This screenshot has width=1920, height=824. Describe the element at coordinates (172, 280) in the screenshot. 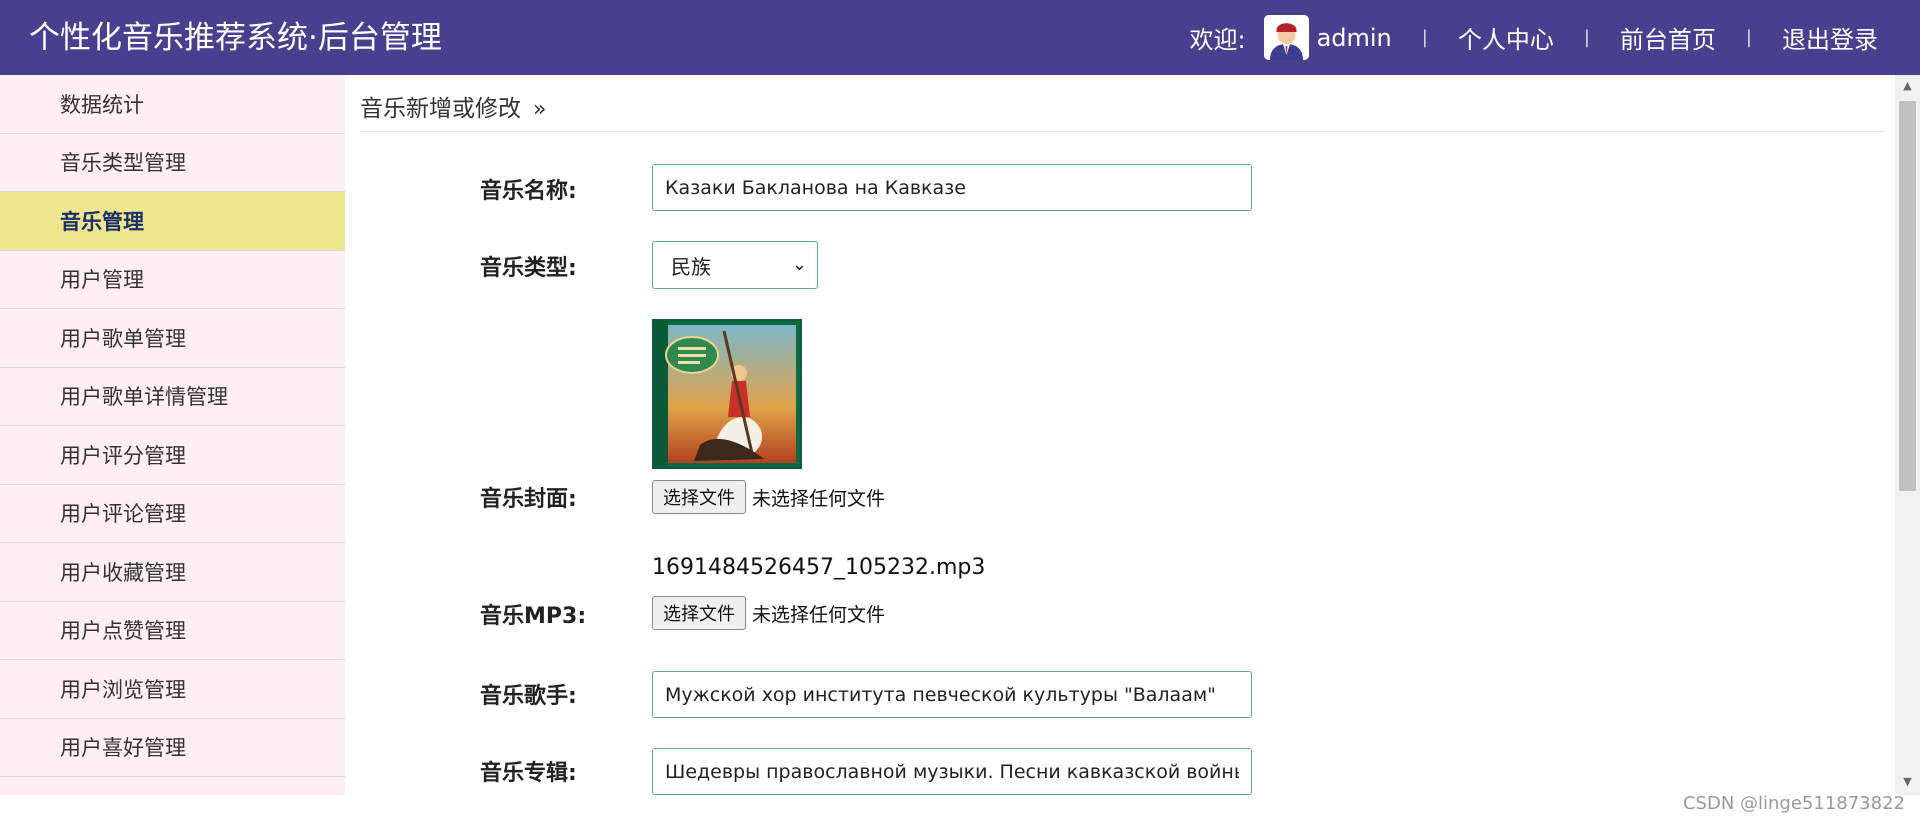

I see `sidebar-item-users: 用户管理` at that location.